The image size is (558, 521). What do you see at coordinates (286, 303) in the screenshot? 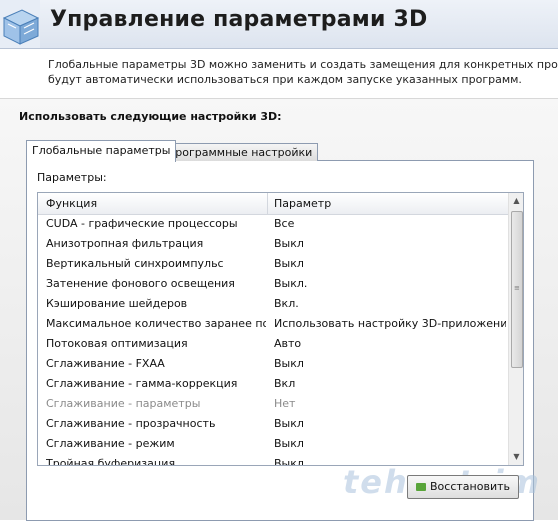
I see `value-cell: Вкл.` at bounding box center [286, 303].